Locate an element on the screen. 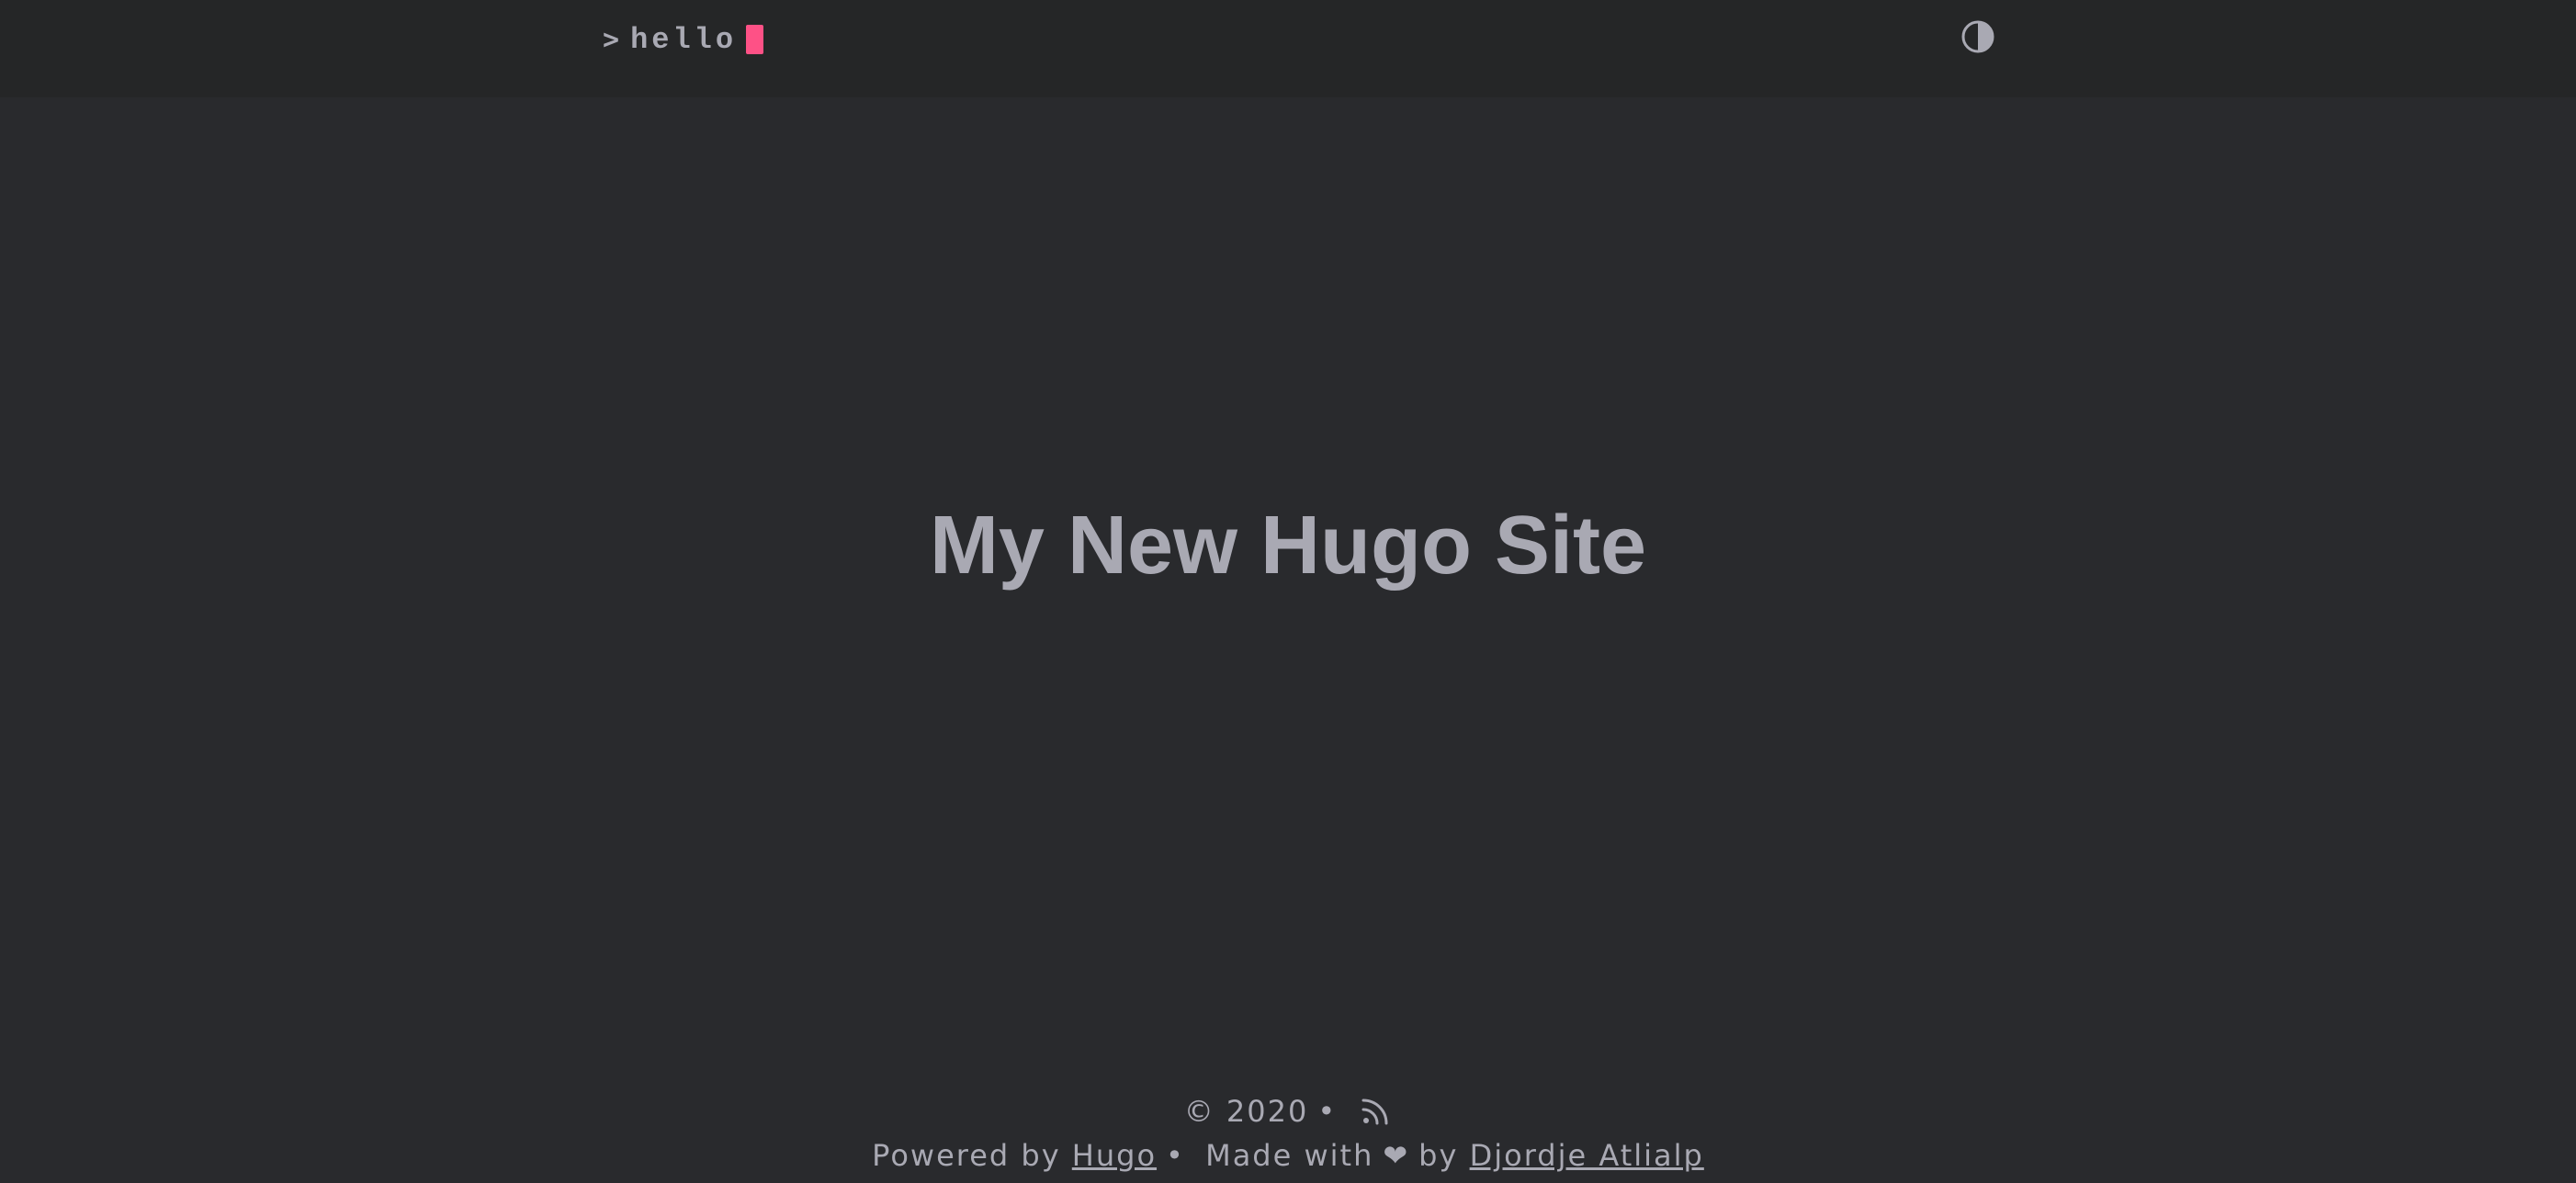 Image resolution: width=2576 pixels, height=1183 pixels. made-with-text: Made with is located at coordinates (1289, 1155).